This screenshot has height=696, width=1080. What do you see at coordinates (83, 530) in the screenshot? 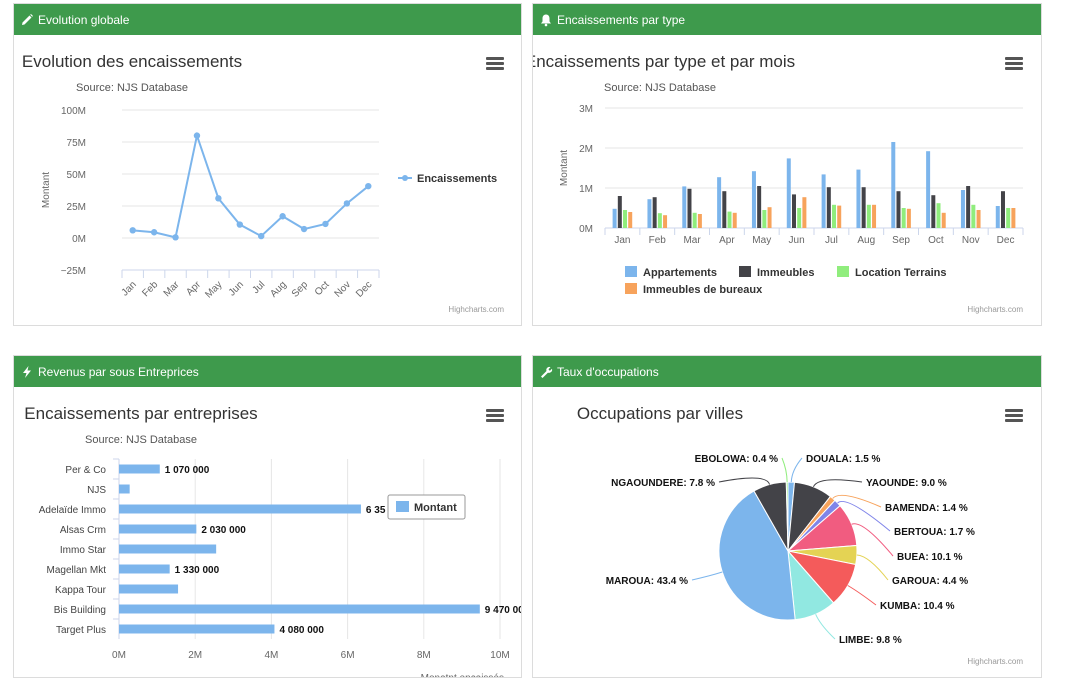
I see `y-tick-label: Alsas Crm` at bounding box center [83, 530].